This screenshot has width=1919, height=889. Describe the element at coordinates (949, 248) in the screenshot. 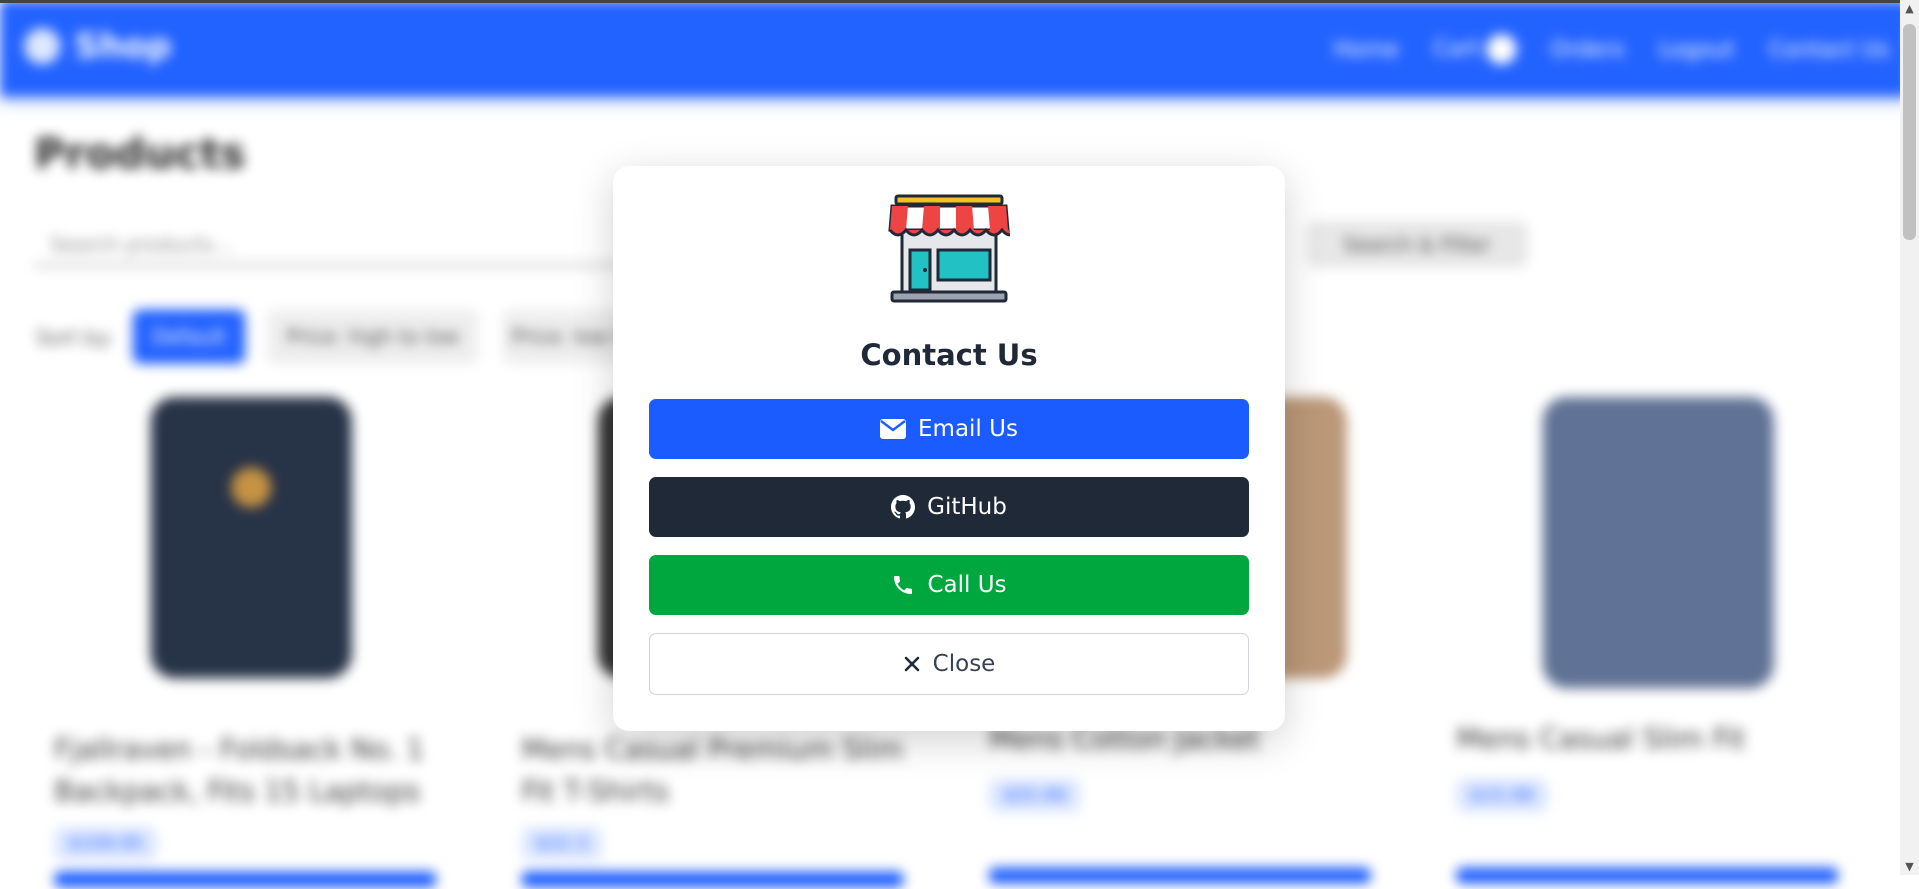

I see `storefront-icon` at that location.